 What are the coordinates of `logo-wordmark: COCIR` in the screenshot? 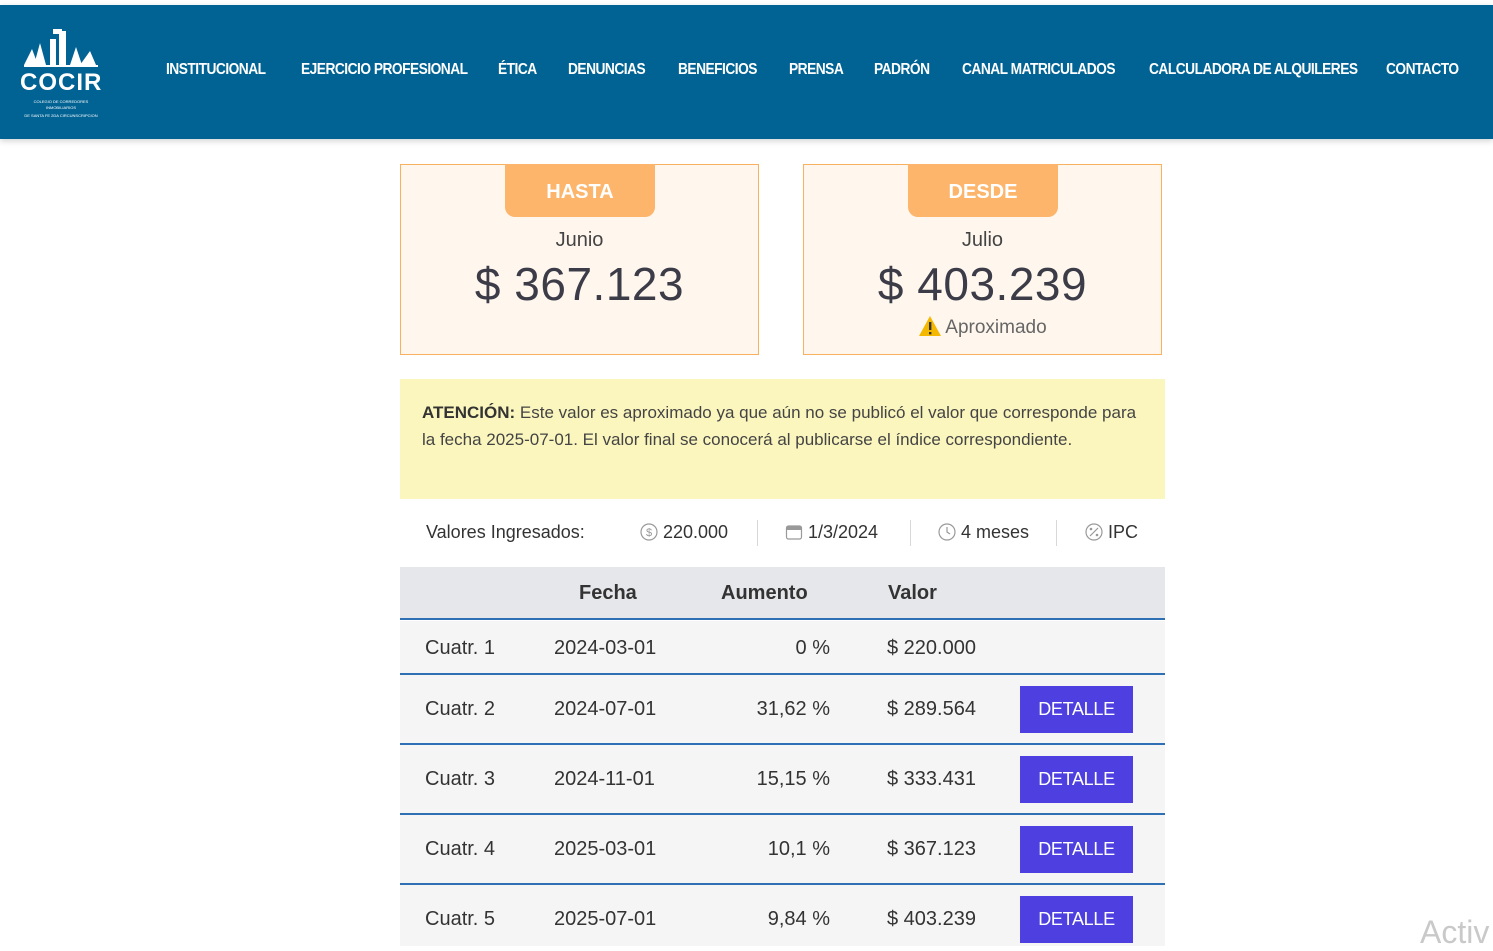 It's located at (61, 82).